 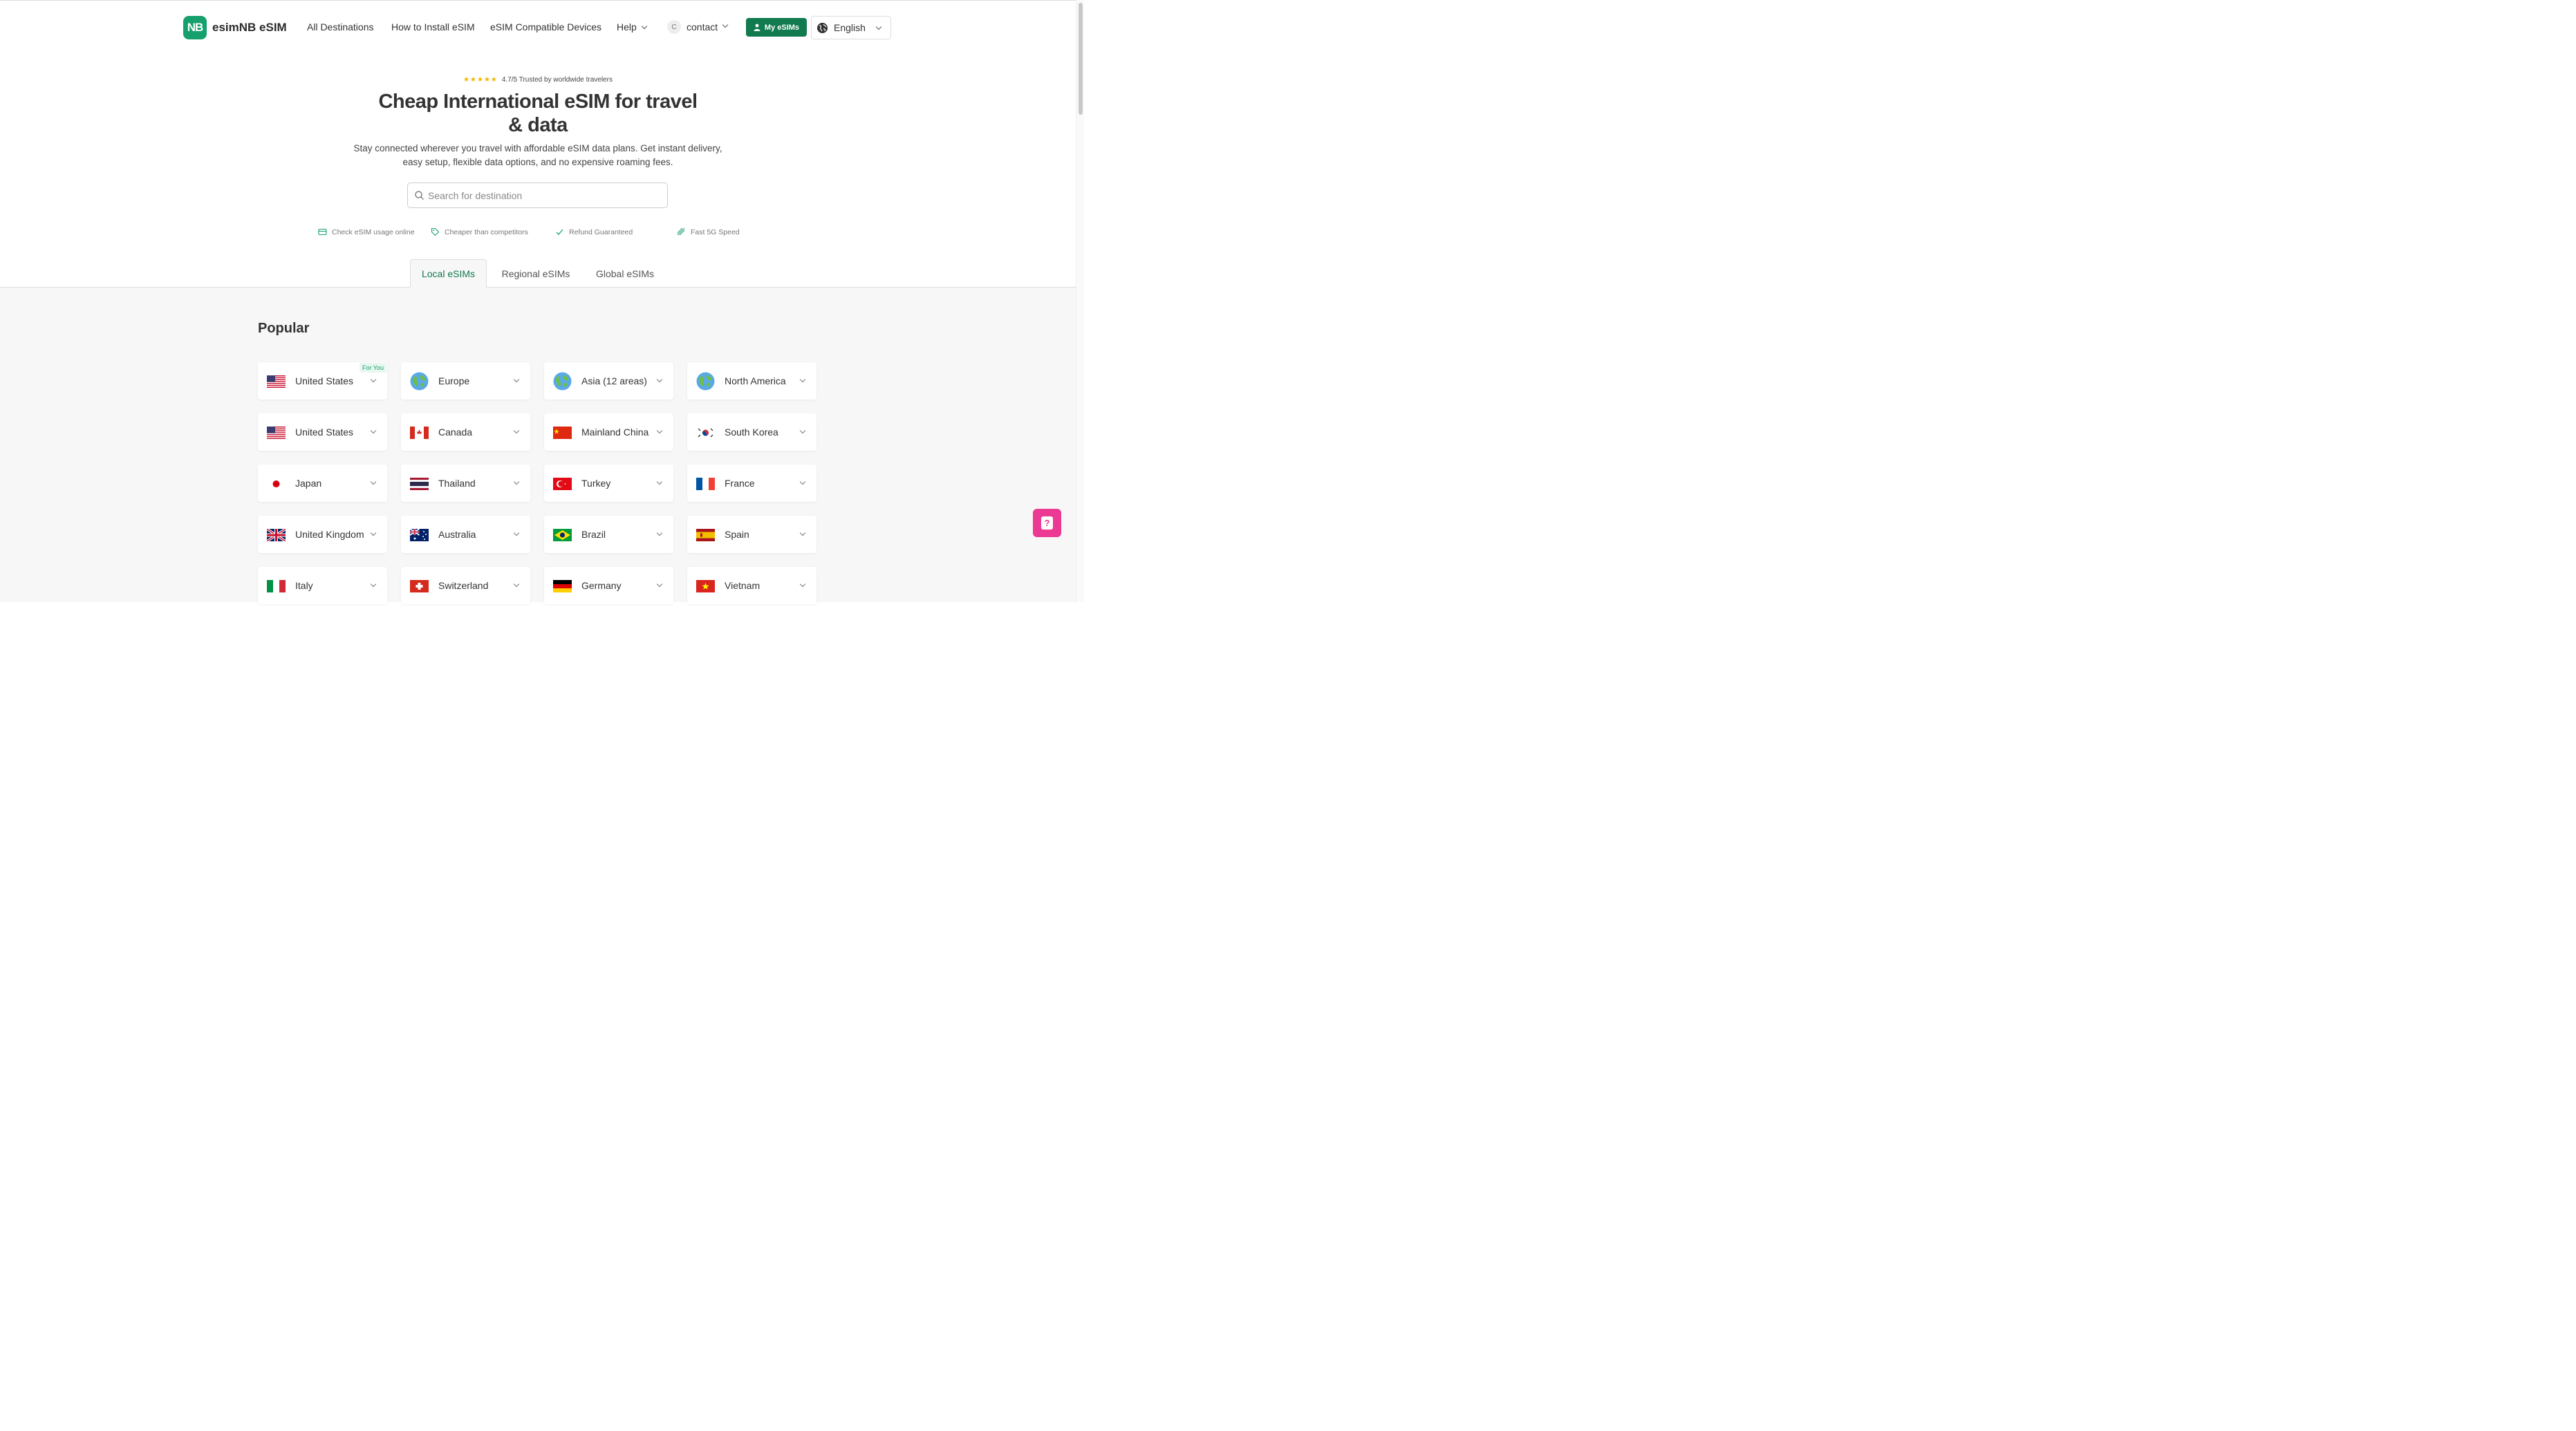 What do you see at coordinates (235, 27) in the screenshot?
I see `logo: NB esimNB eSIM` at bounding box center [235, 27].